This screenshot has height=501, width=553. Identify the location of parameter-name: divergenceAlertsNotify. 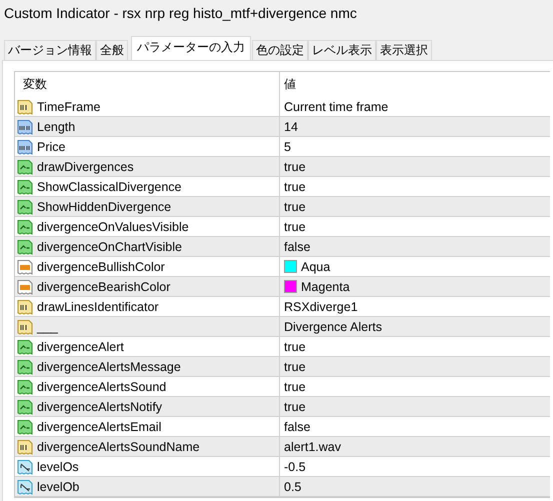
(99, 407).